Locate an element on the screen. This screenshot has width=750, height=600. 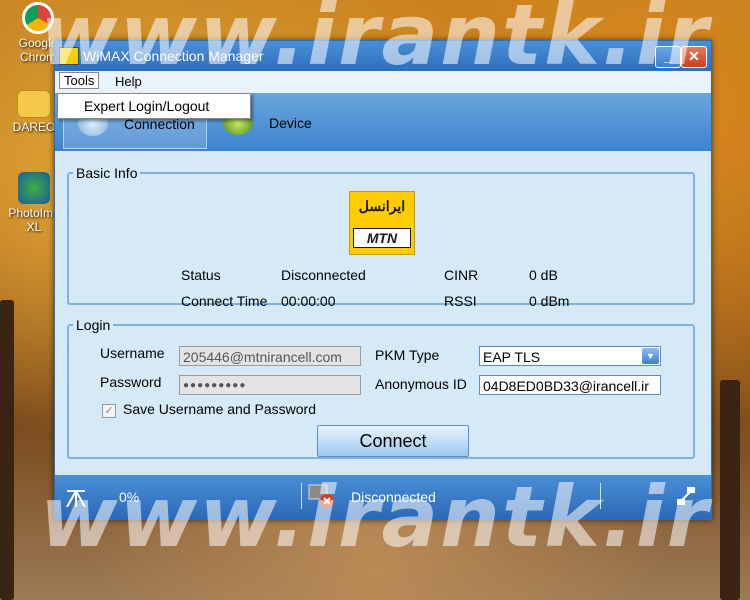
photoimpact-icon is located at coordinates (34, 188).